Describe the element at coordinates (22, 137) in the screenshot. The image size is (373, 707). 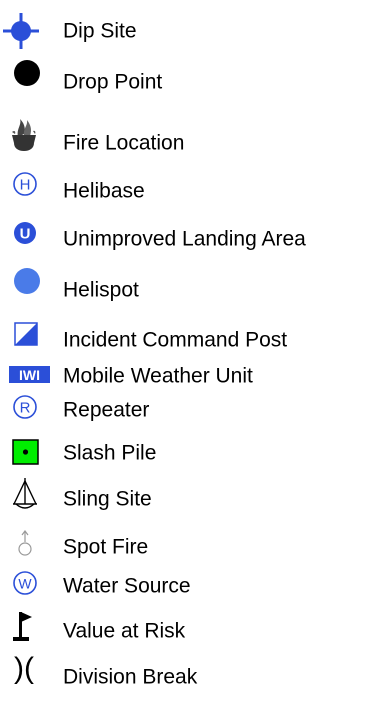
I see `fire-location-icon` at that location.